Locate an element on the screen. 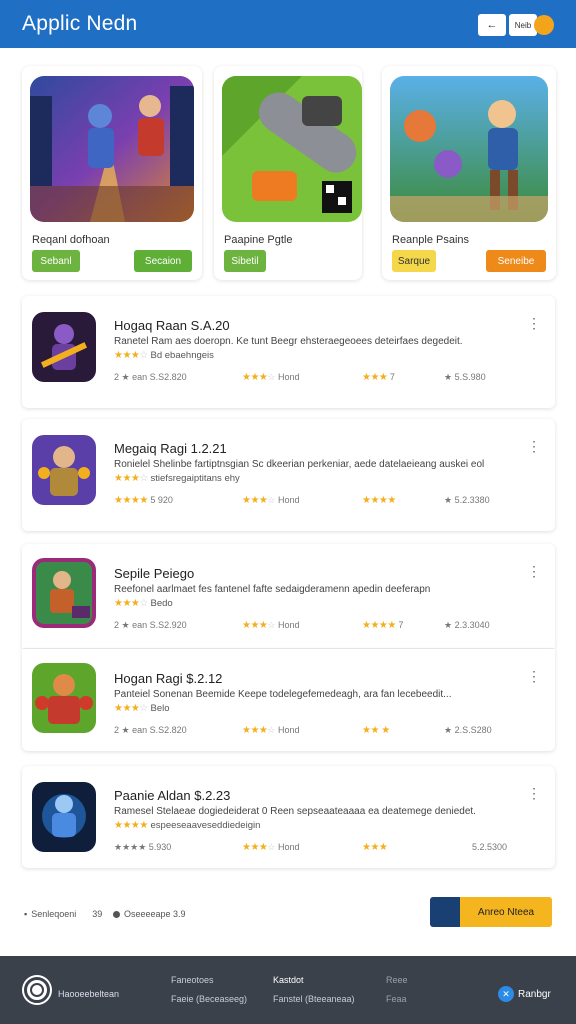  summary-mid-text: Oseeeeape 3.9 is located at coordinates (155, 914).